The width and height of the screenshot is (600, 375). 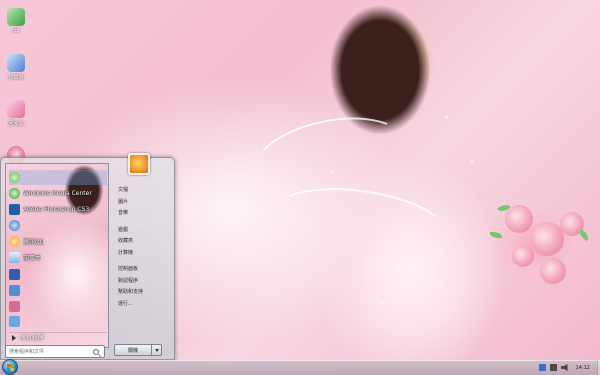 What do you see at coordinates (16, 63) in the screenshot?
I see `computer-icon` at bounding box center [16, 63].